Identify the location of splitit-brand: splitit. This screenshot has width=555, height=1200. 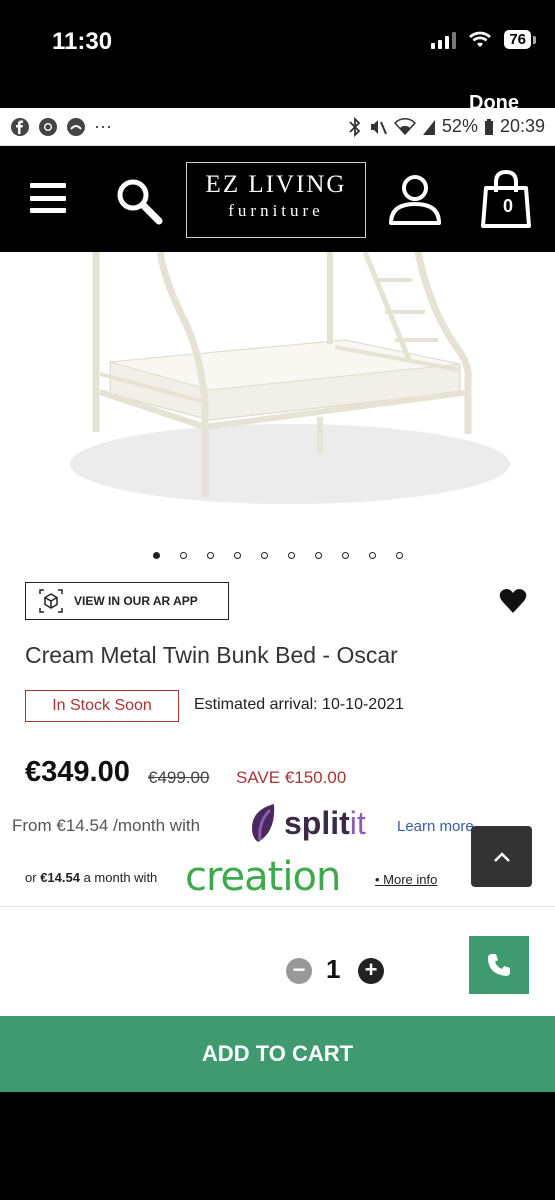
(325, 822).